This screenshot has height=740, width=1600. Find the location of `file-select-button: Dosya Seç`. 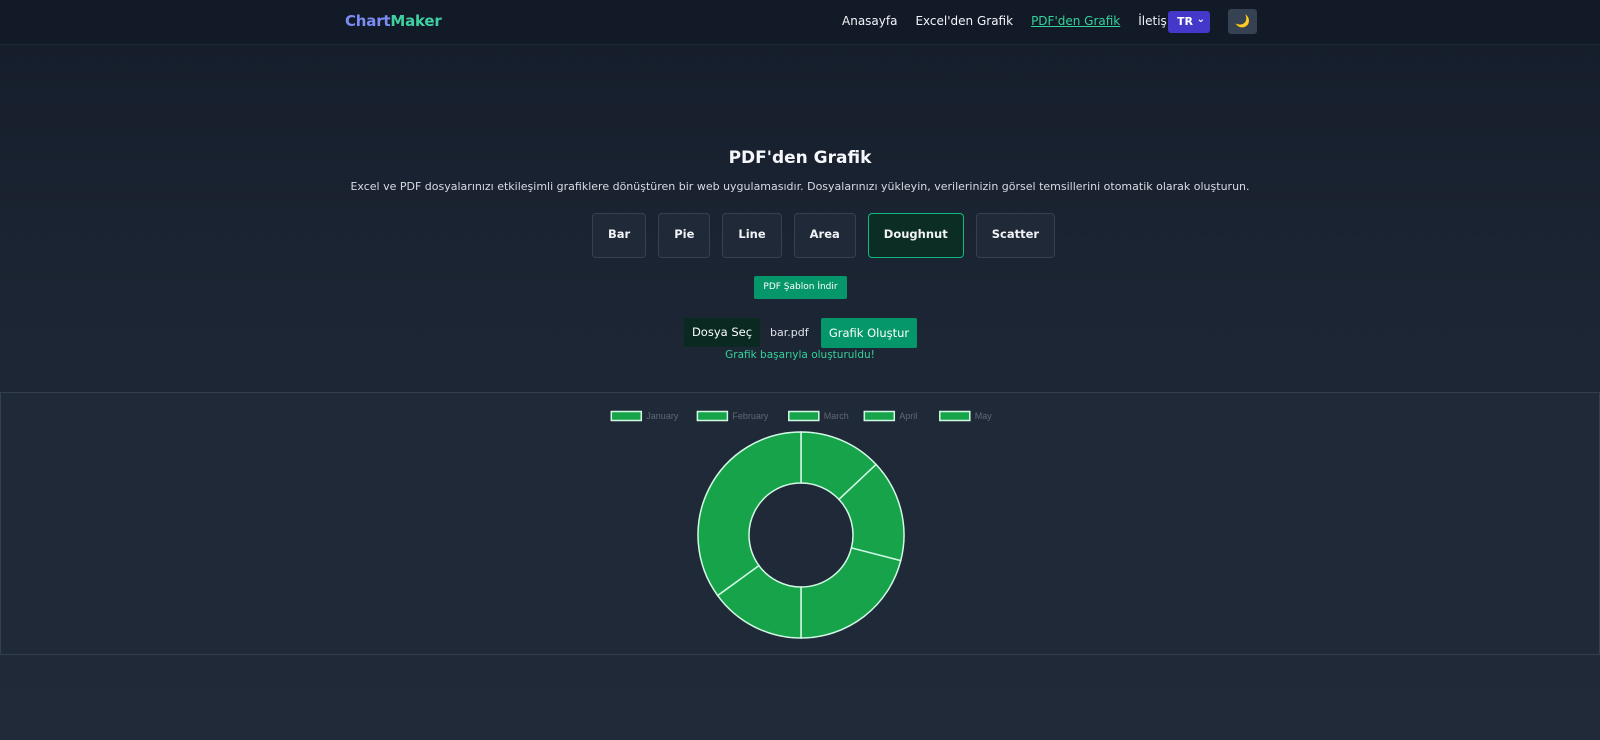

file-select-button: Dosya Seç is located at coordinates (722, 332).